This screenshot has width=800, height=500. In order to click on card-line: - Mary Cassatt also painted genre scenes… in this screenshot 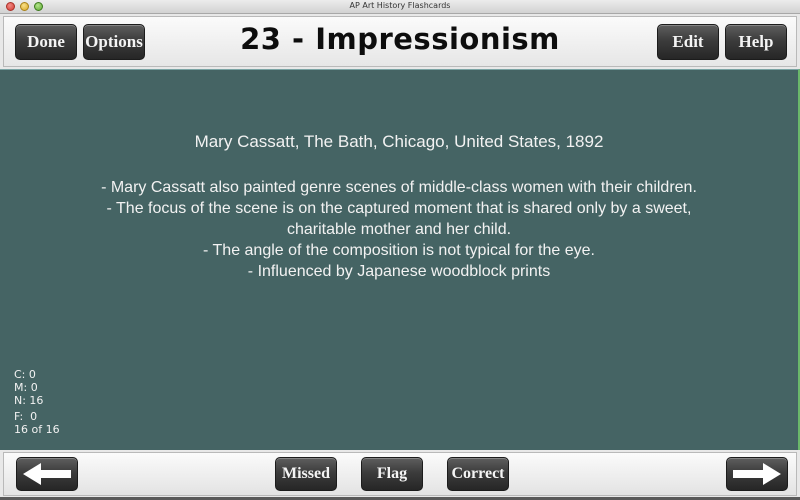, I will do `click(399, 187)`.